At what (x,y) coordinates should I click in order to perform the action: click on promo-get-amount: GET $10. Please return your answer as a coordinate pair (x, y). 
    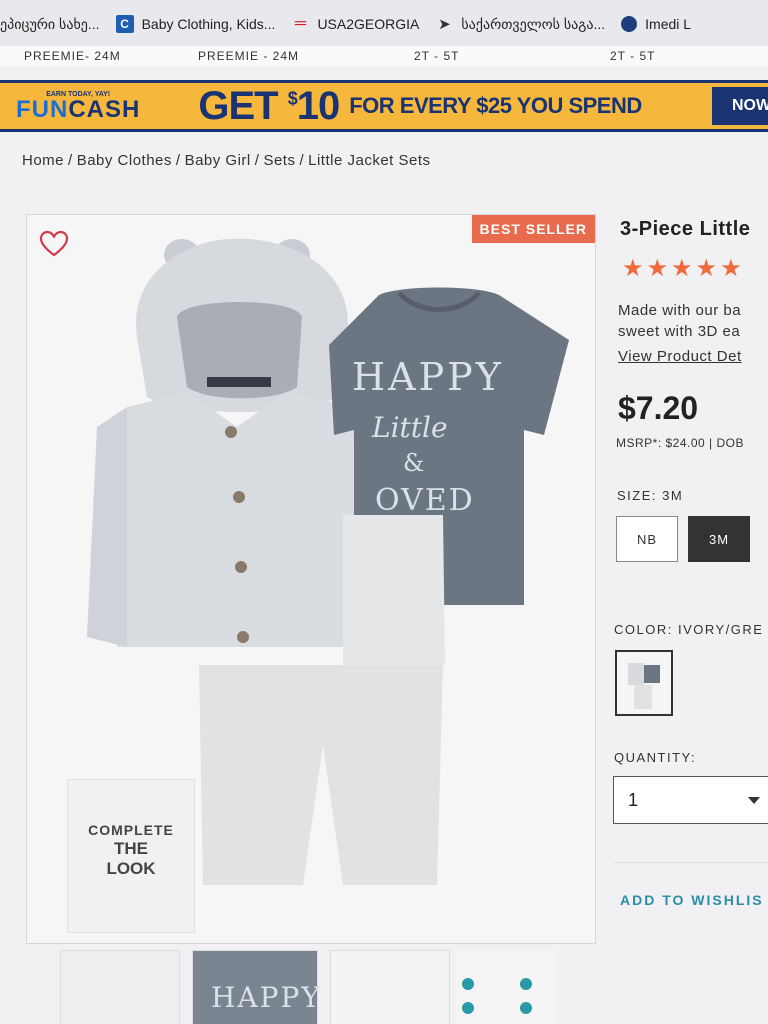
    Looking at the image, I should click on (269, 106).